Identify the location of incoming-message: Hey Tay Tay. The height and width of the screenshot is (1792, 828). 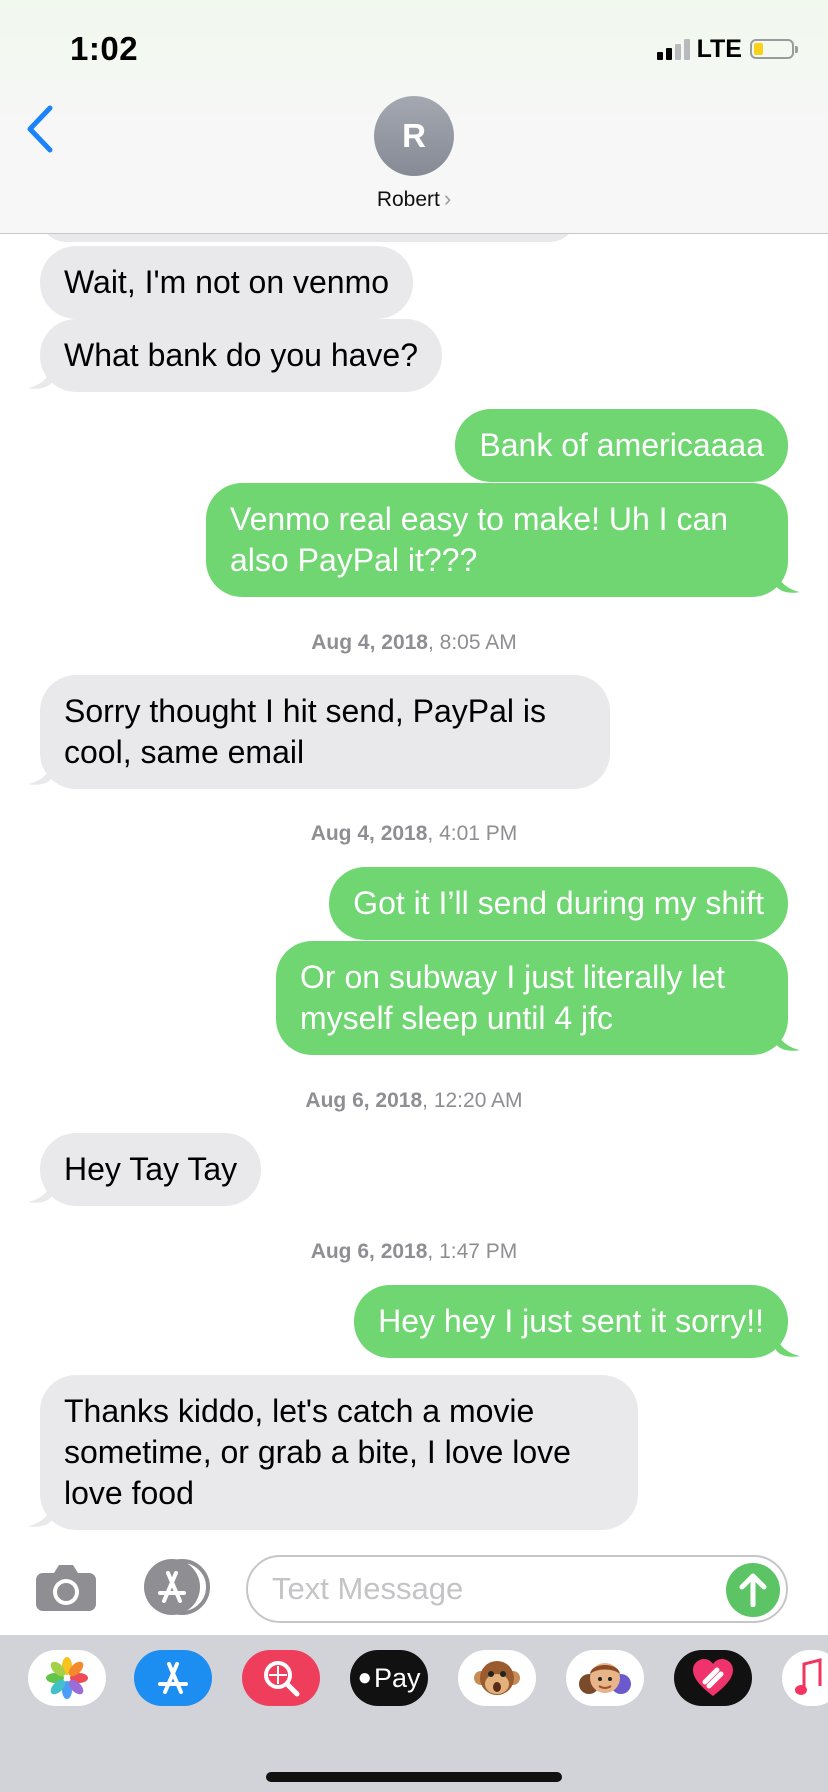
(151, 1169).